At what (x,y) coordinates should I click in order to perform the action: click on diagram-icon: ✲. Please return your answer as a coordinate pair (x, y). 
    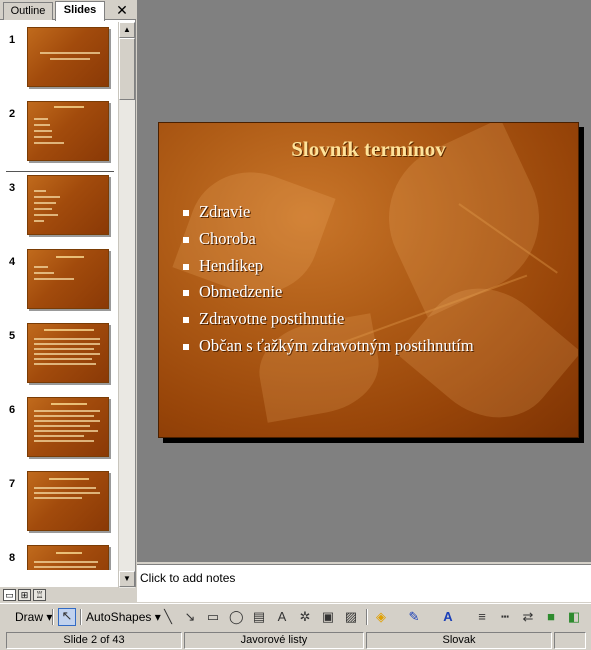
    Looking at the image, I should click on (305, 617).